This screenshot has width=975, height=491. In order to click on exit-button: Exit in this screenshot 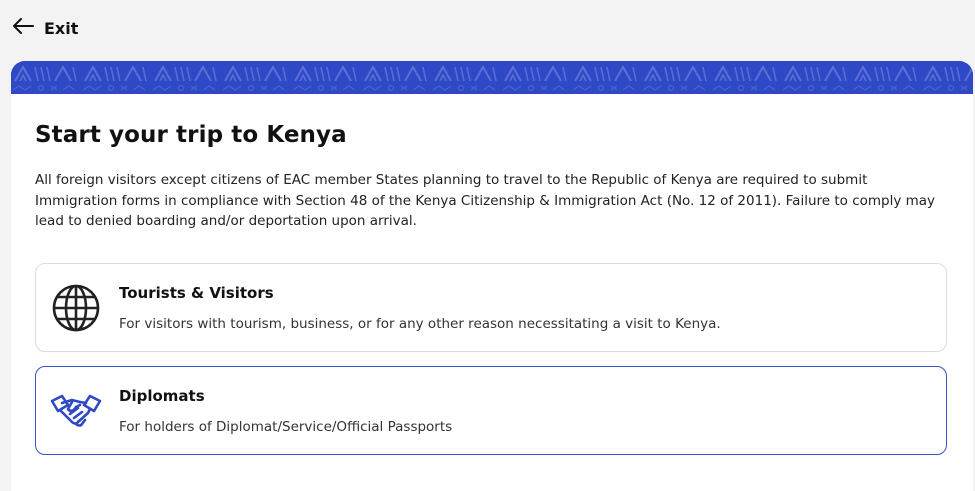, I will do `click(45, 28)`.